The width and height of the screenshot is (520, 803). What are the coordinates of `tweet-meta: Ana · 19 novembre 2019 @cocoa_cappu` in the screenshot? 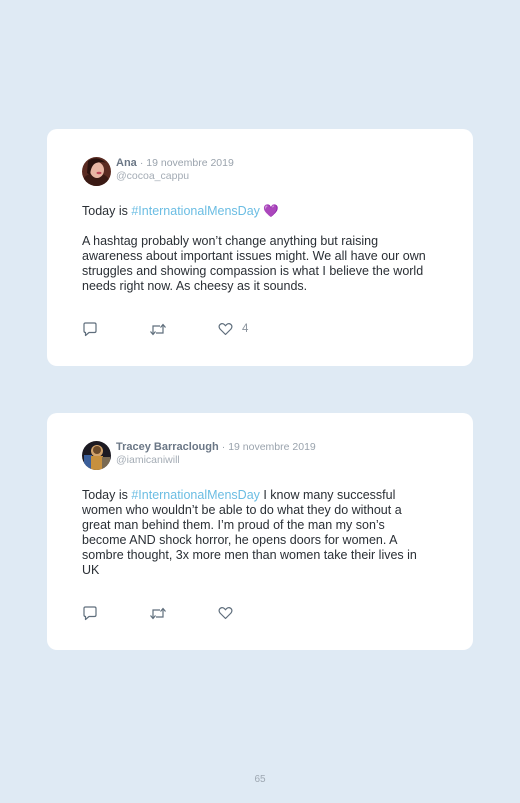 It's located at (175, 170).